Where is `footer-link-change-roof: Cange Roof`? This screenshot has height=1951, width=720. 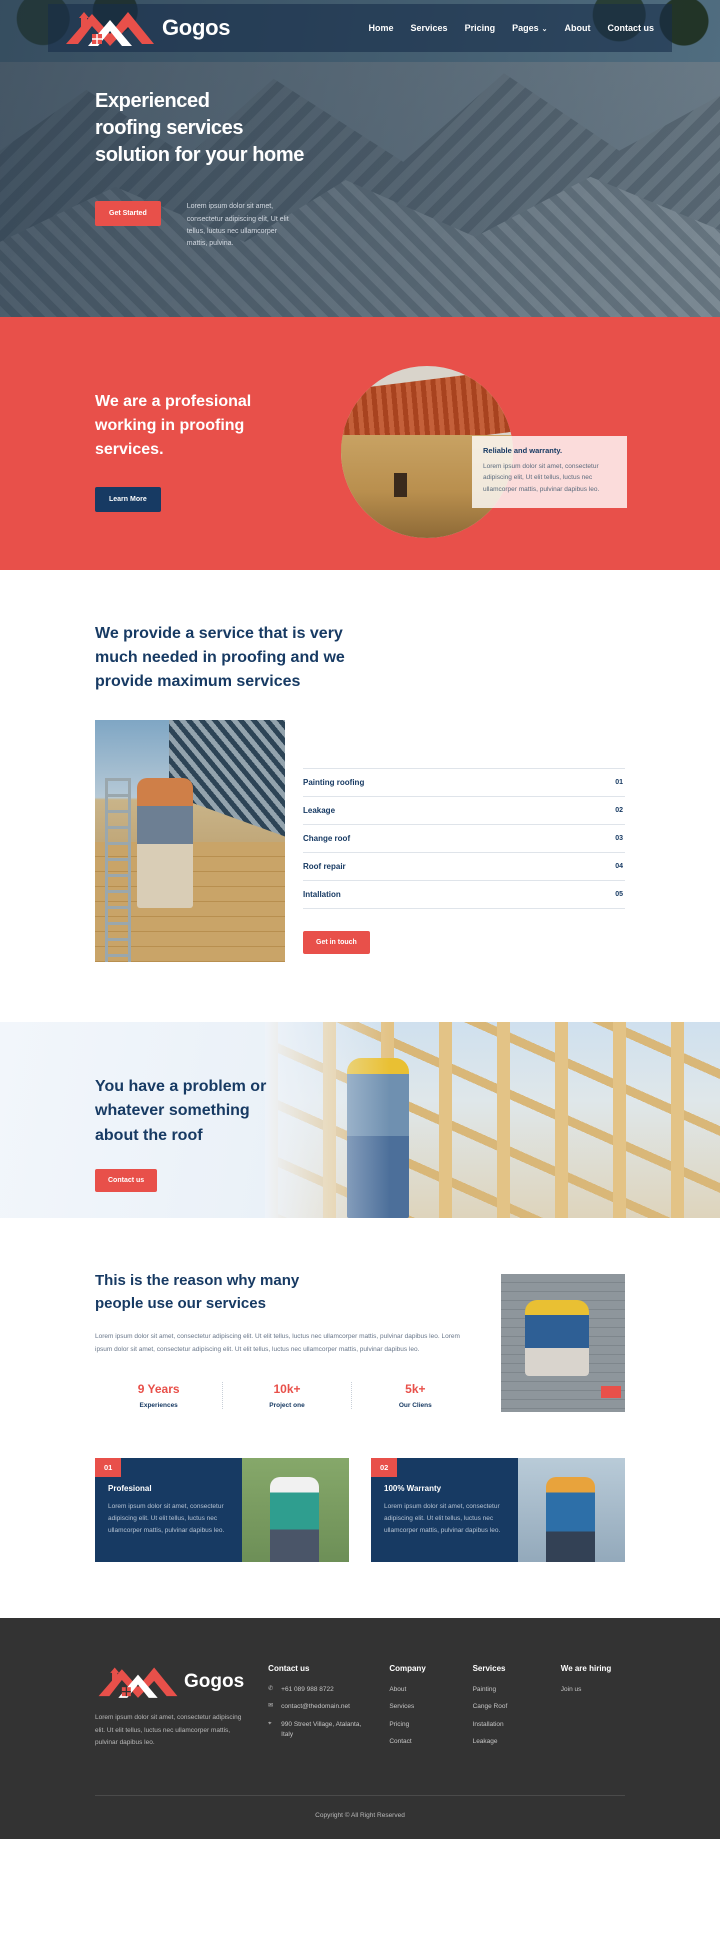 footer-link-change-roof: Cange Roof is located at coordinates (505, 1707).